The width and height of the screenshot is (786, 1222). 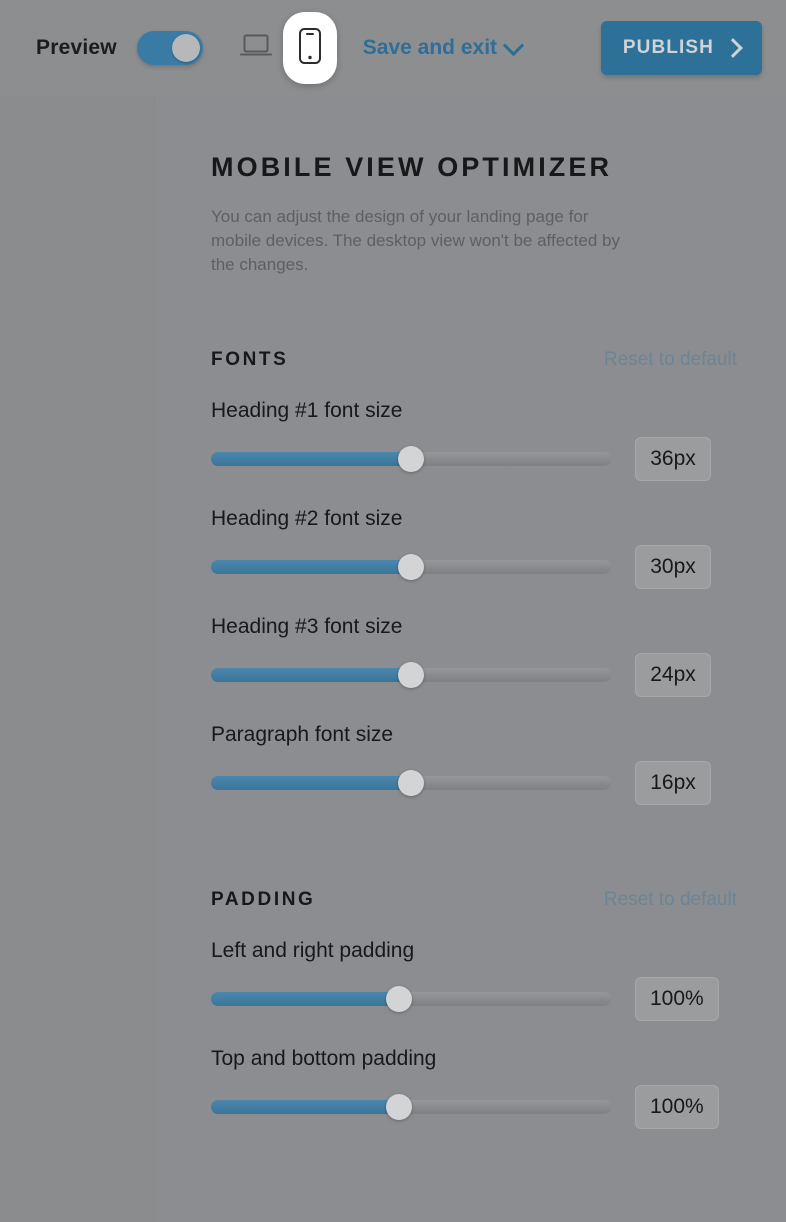 I want to click on phone-icon, so click(x=310, y=48).